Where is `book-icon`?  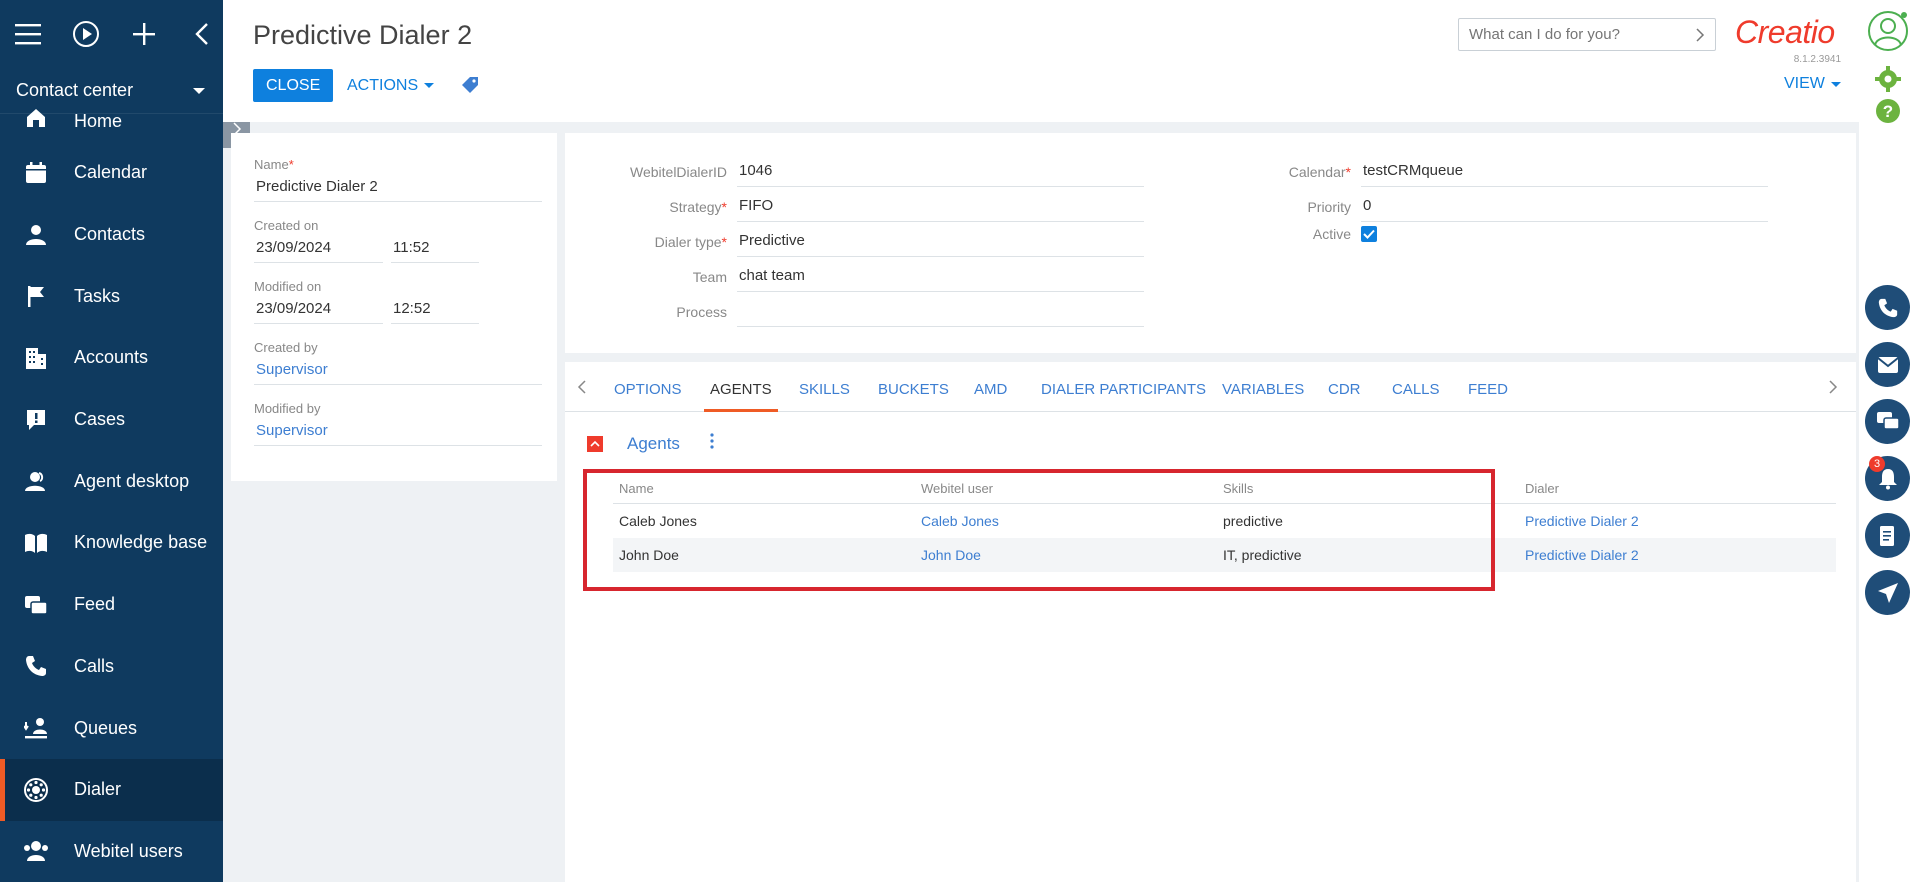
book-icon is located at coordinates (36, 543).